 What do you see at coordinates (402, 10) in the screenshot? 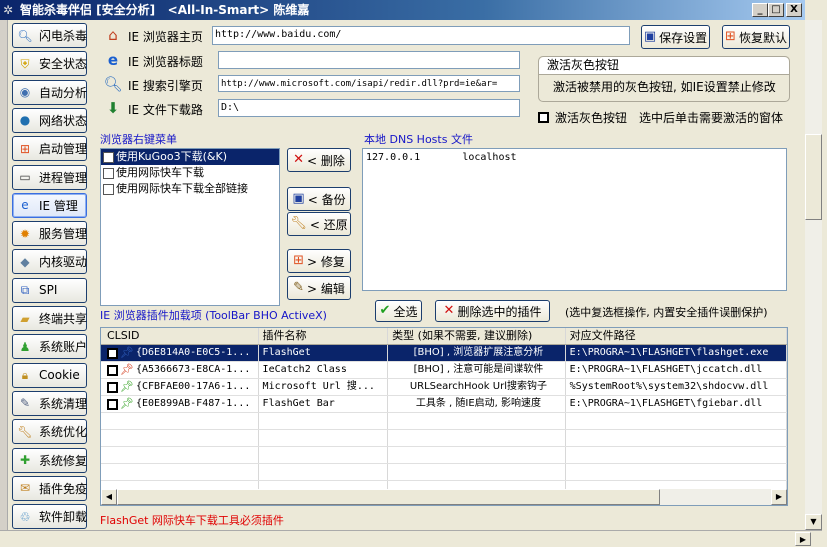
I see `title-bar: 智能杀毒伴侣 [安全分析] <All-In-Smart> 陈维嘉` at bounding box center [402, 10].